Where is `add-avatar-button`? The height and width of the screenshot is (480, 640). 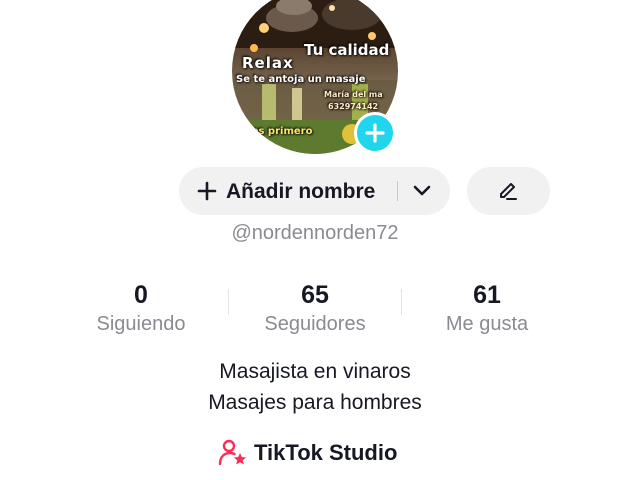
add-avatar-button is located at coordinates (375, 133).